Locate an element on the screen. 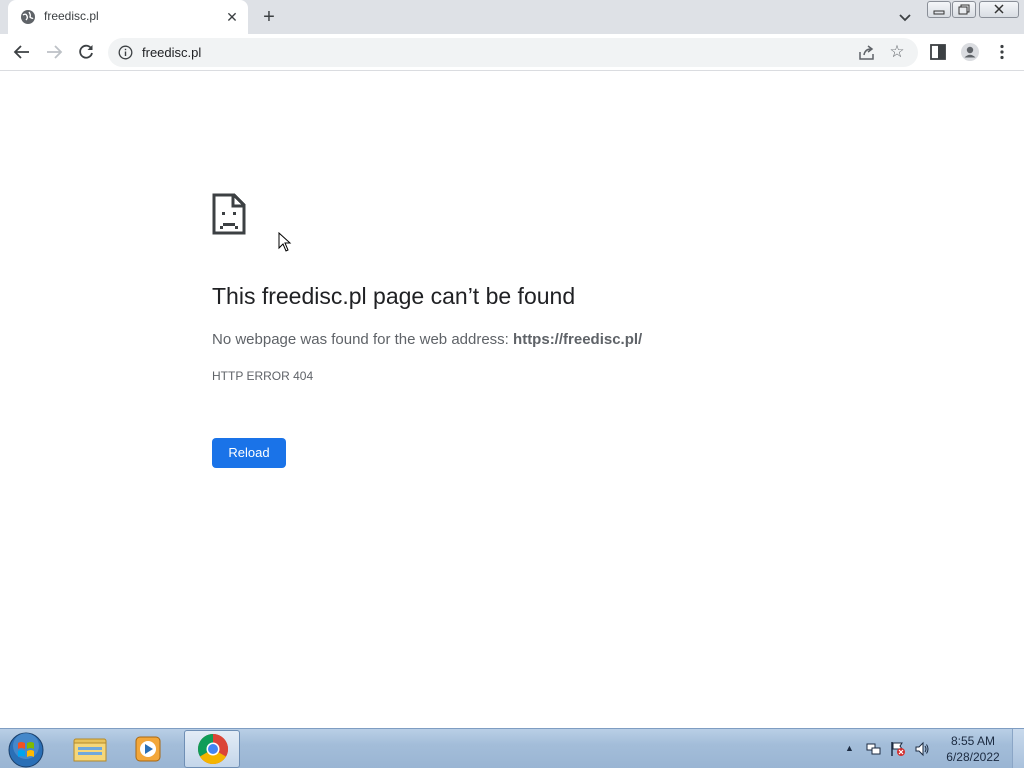 The image size is (1024, 768). forward-arrow-icon is located at coordinates (54, 52).